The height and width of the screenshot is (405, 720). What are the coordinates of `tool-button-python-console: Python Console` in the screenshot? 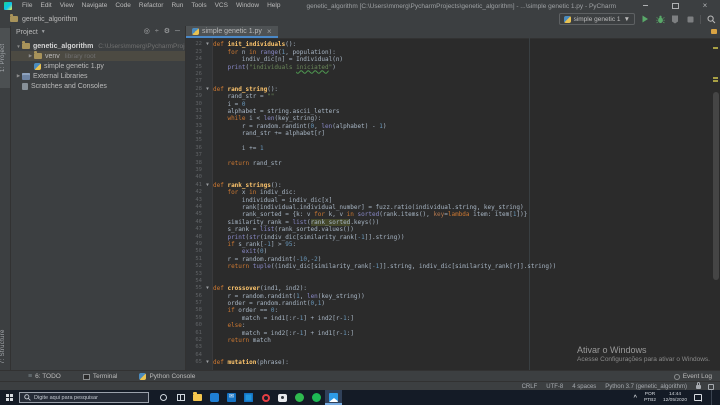 It's located at (167, 376).